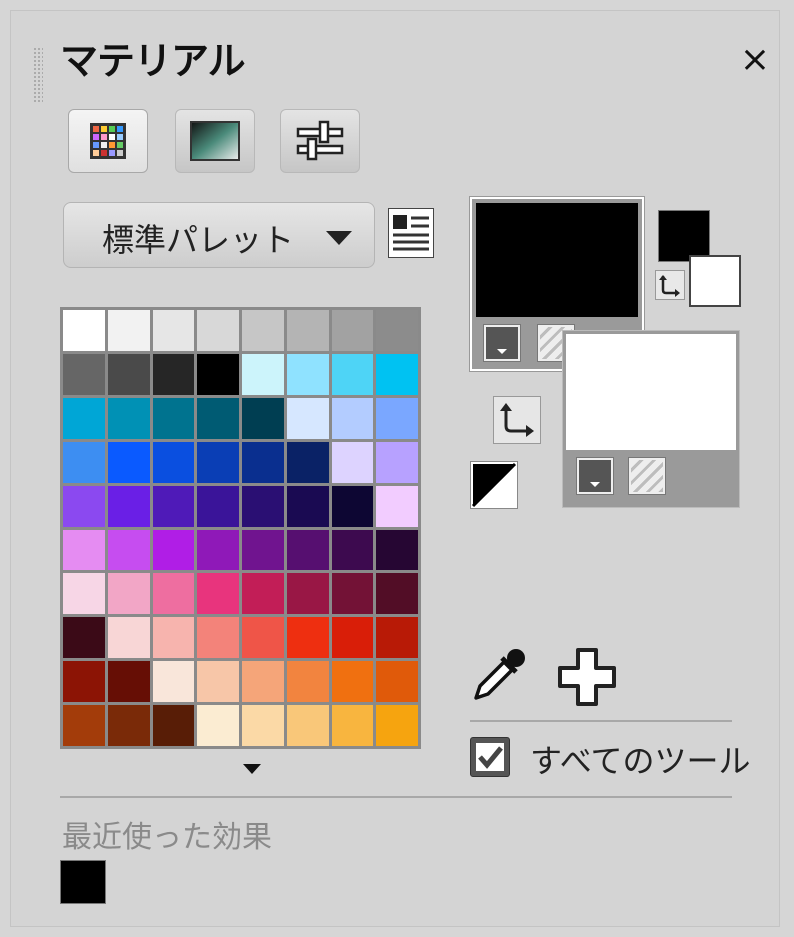  I want to click on background-property-box, so click(651, 419).